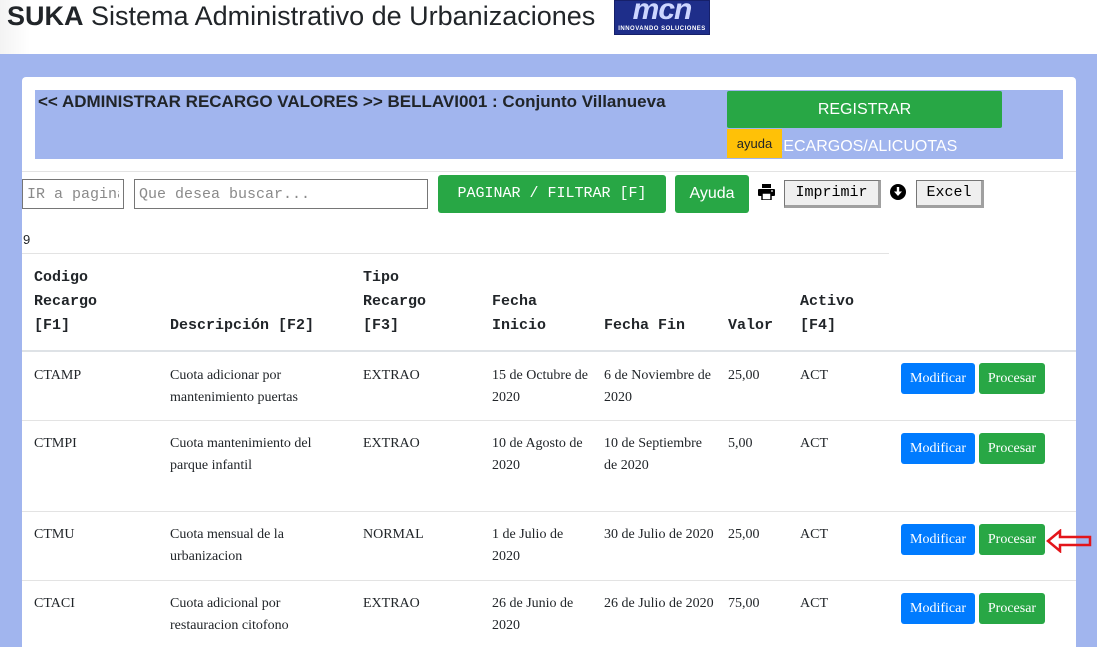  I want to click on paginate-filter-button: PAGINAR / FILTRAR [F], so click(552, 194).